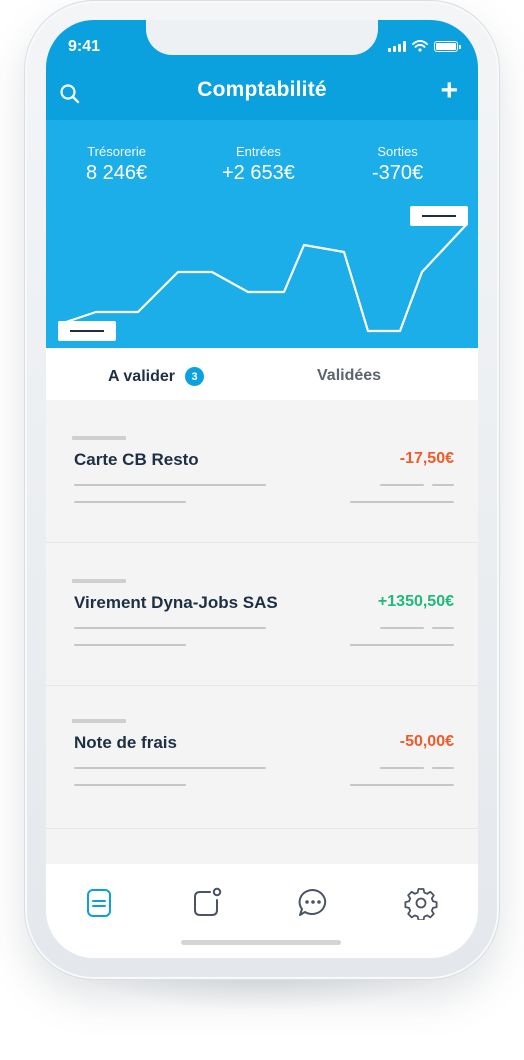 This screenshot has height=1060, width=524. What do you see at coordinates (136, 459) in the screenshot?
I see `transaction-title: Carte CB Resto` at bounding box center [136, 459].